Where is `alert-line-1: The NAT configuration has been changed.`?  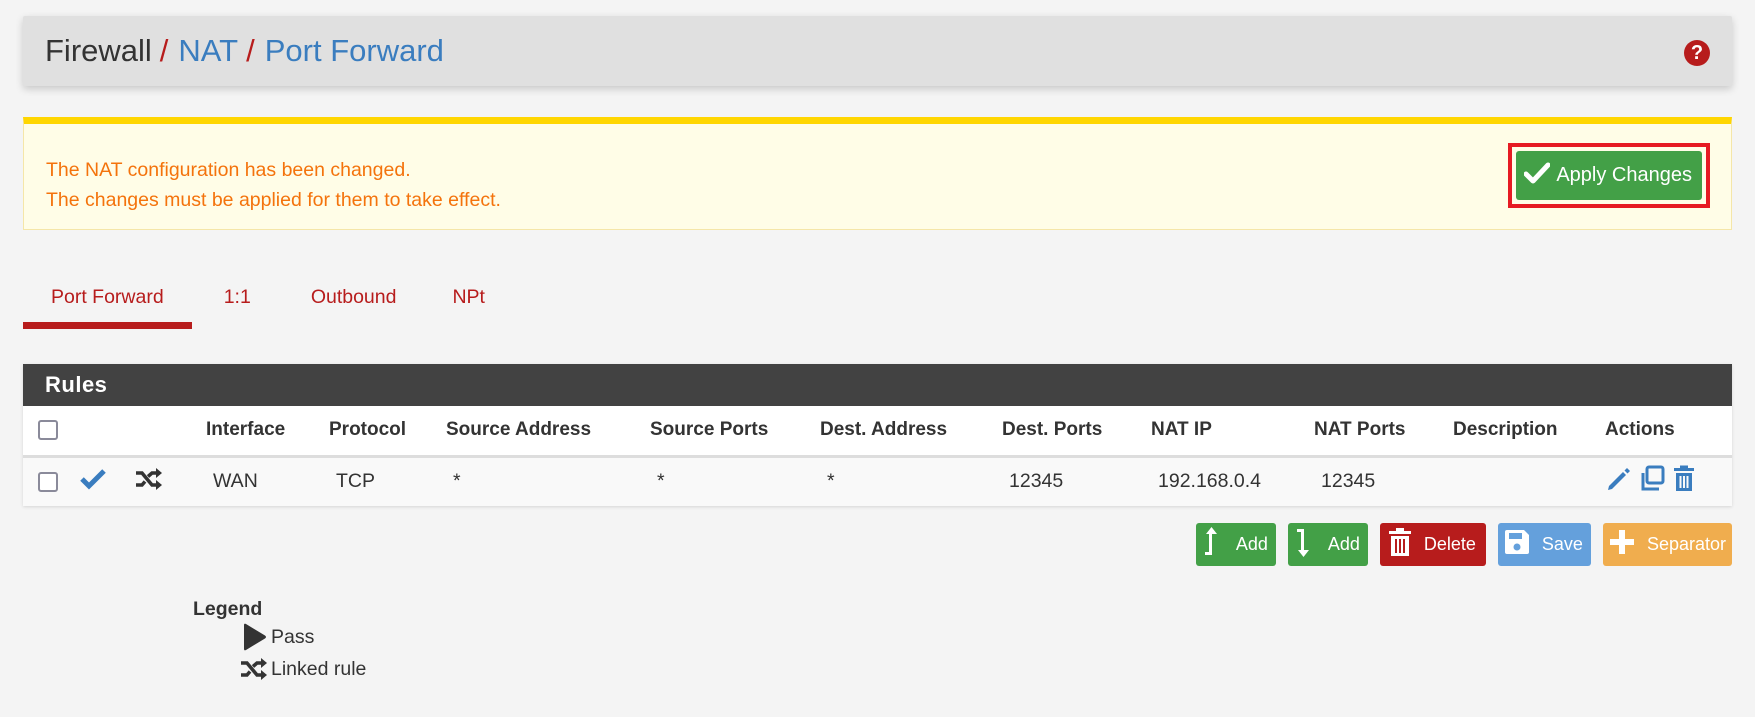 alert-line-1: The NAT configuration has been changed. is located at coordinates (228, 170).